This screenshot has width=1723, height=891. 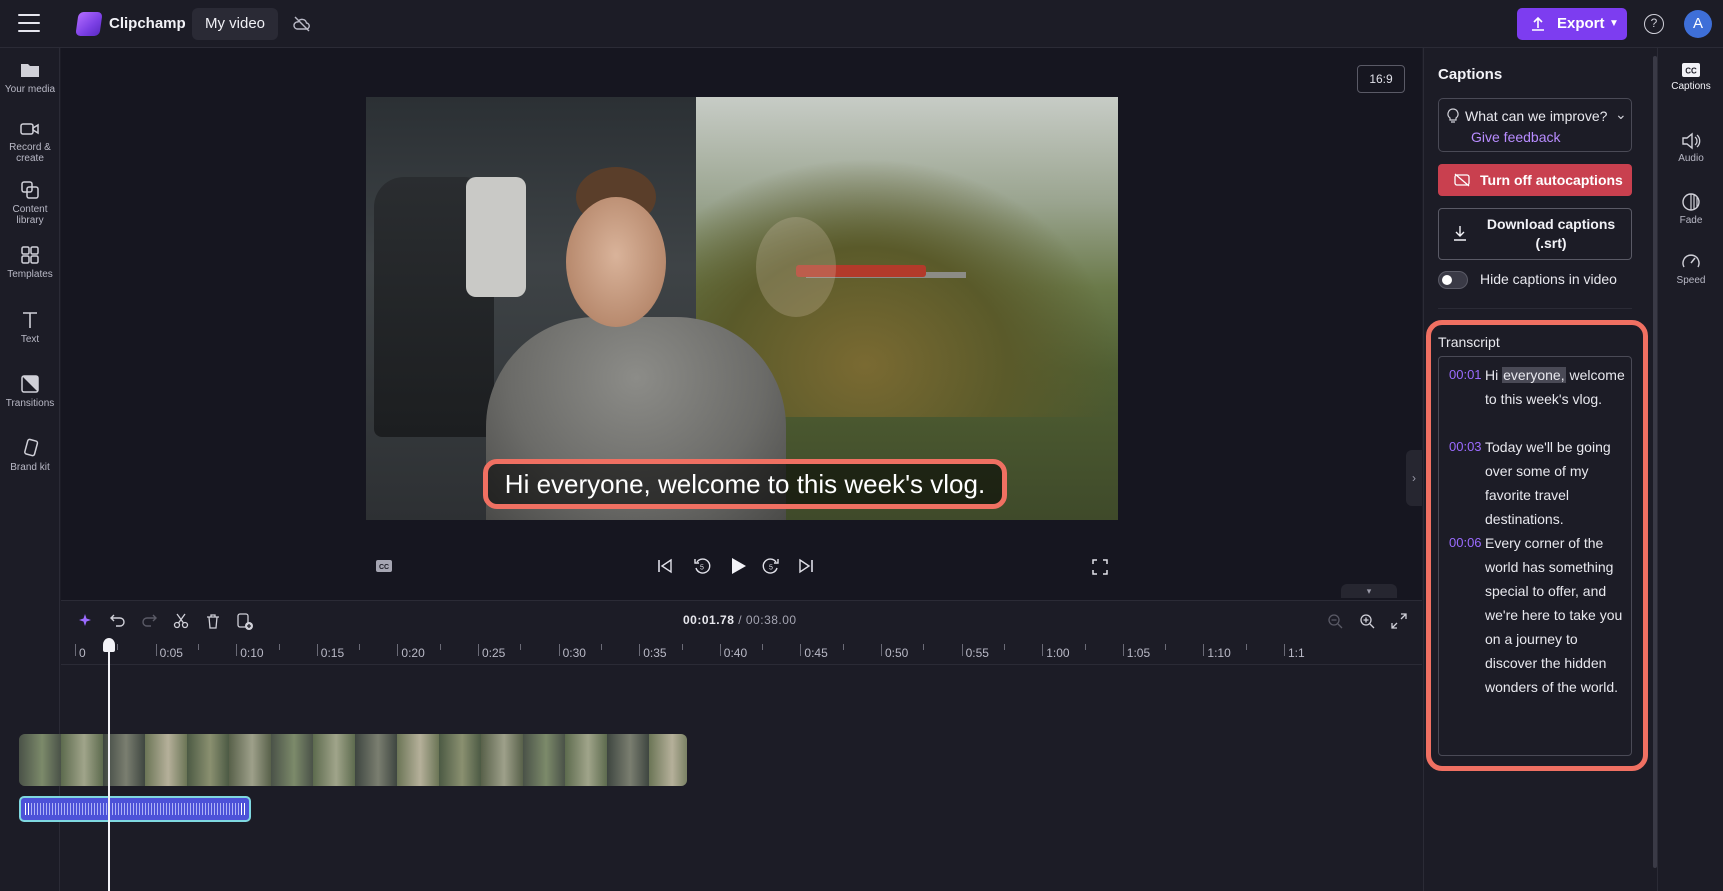 What do you see at coordinates (1621, 114) in the screenshot?
I see `chevron-down-icon: ⌄` at bounding box center [1621, 114].